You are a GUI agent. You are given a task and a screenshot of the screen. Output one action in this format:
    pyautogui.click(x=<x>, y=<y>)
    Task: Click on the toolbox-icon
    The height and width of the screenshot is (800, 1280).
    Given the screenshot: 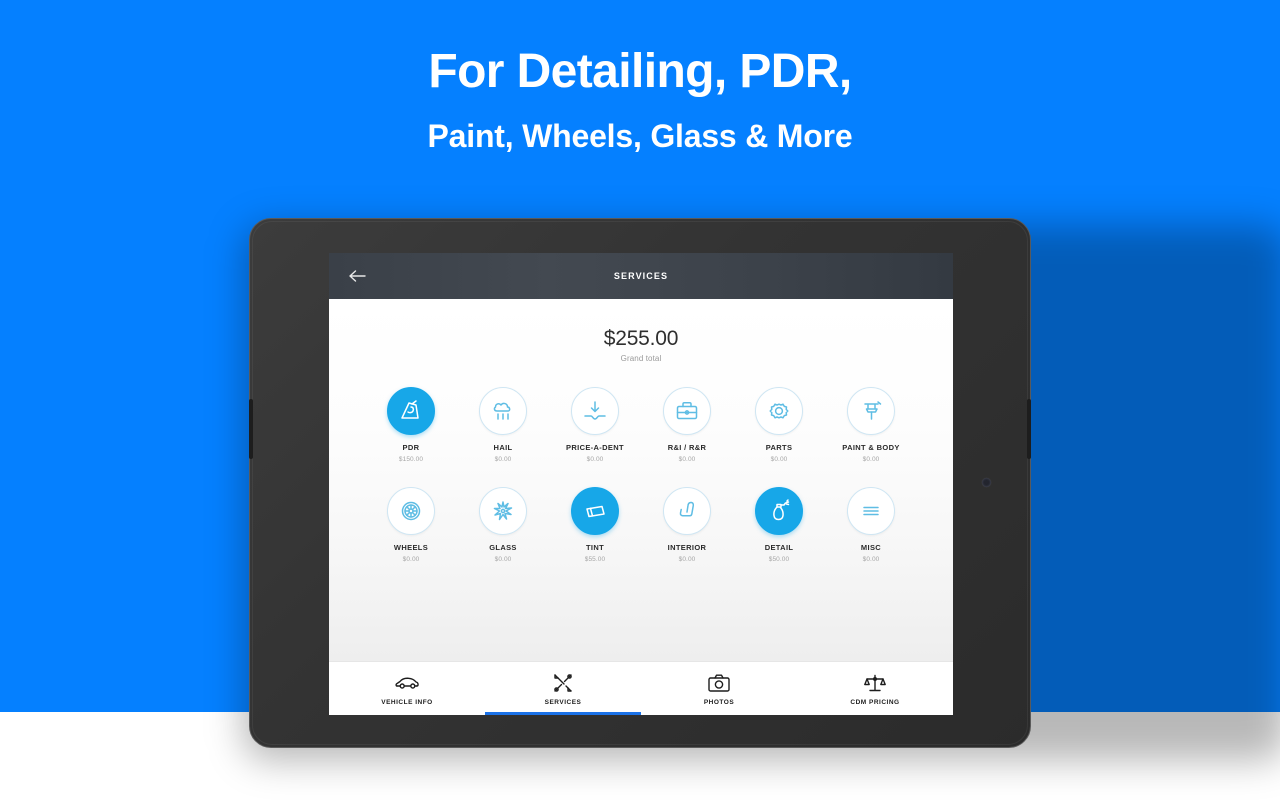 What is the action you would take?
    pyautogui.click(x=687, y=411)
    